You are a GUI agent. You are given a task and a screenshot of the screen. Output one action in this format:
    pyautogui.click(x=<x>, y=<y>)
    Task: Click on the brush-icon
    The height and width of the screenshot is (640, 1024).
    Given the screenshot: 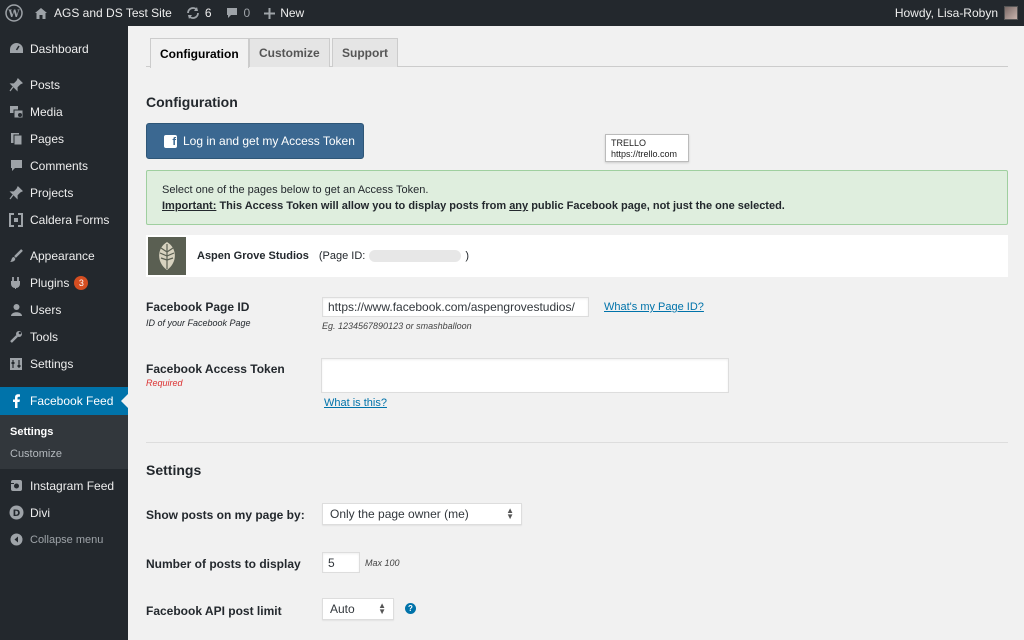 What is the action you would take?
    pyautogui.click(x=16, y=256)
    